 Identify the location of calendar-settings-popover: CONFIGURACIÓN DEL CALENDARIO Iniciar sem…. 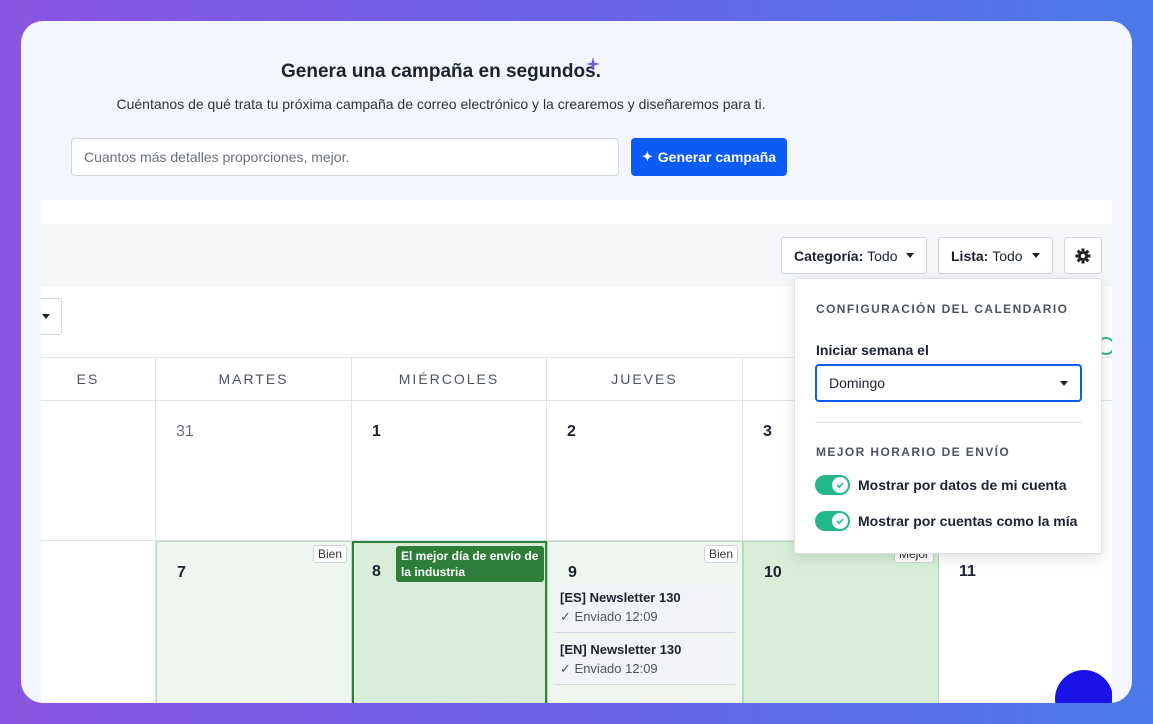
(948, 416).